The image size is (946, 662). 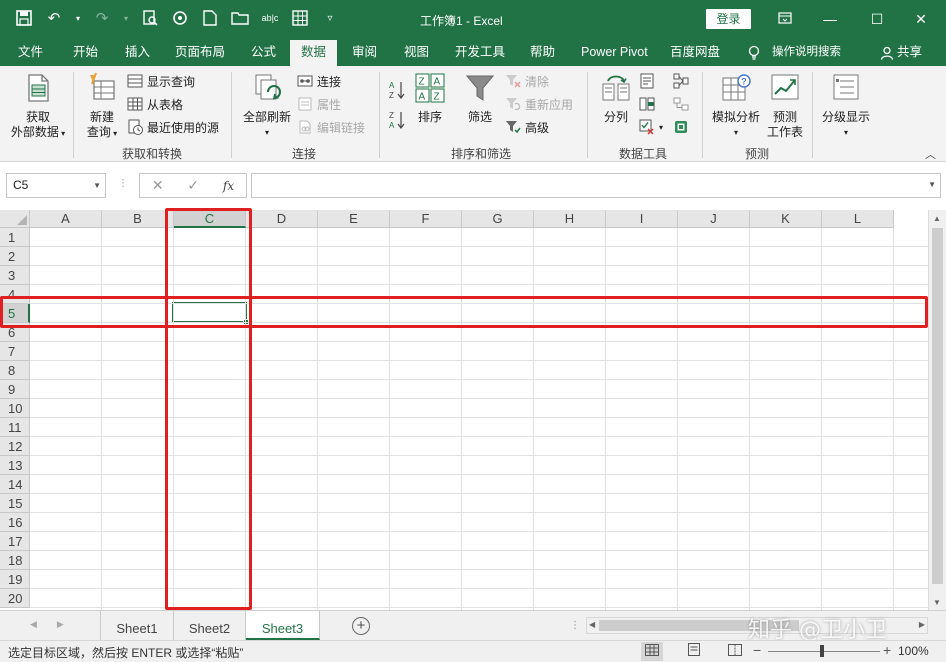 I want to click on print-preview-icon, so click(x=150, y=18).